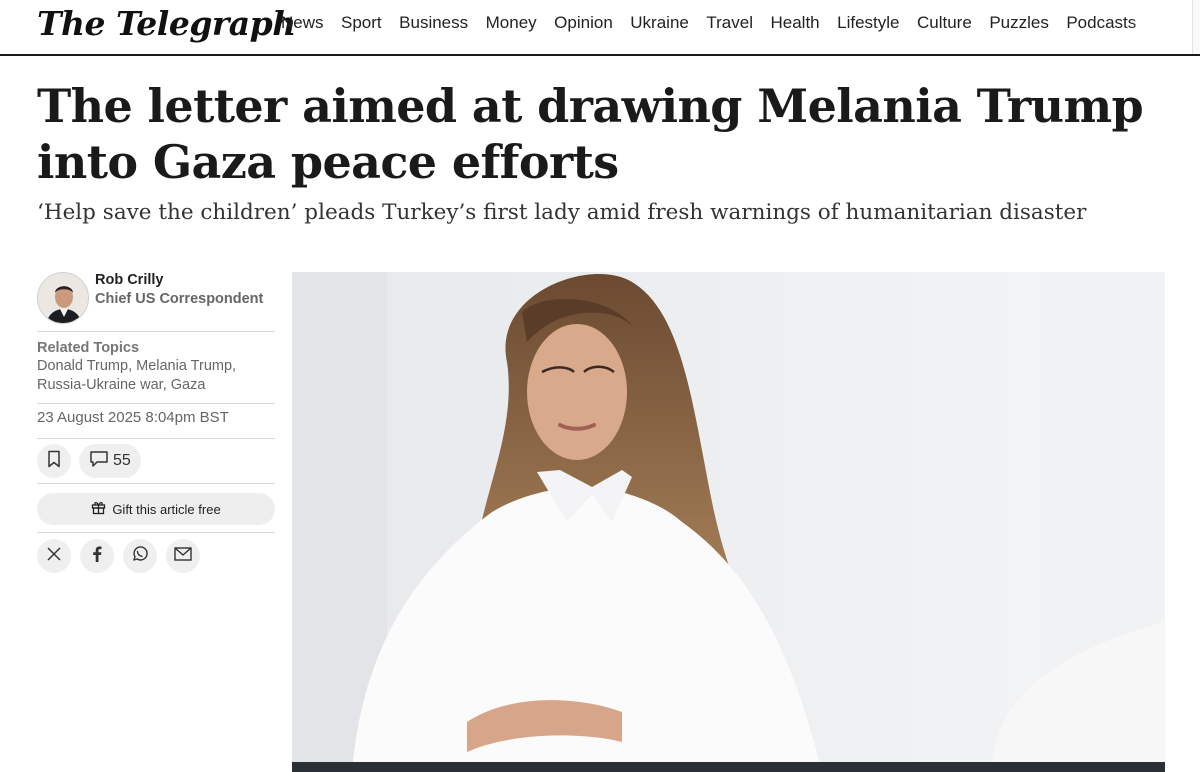 Image resolution: width=1200 pixels, height=772 pixels. Describe the element at coordinates (110, 461) in the screenshot. I see `comments-button: 55` at that location.